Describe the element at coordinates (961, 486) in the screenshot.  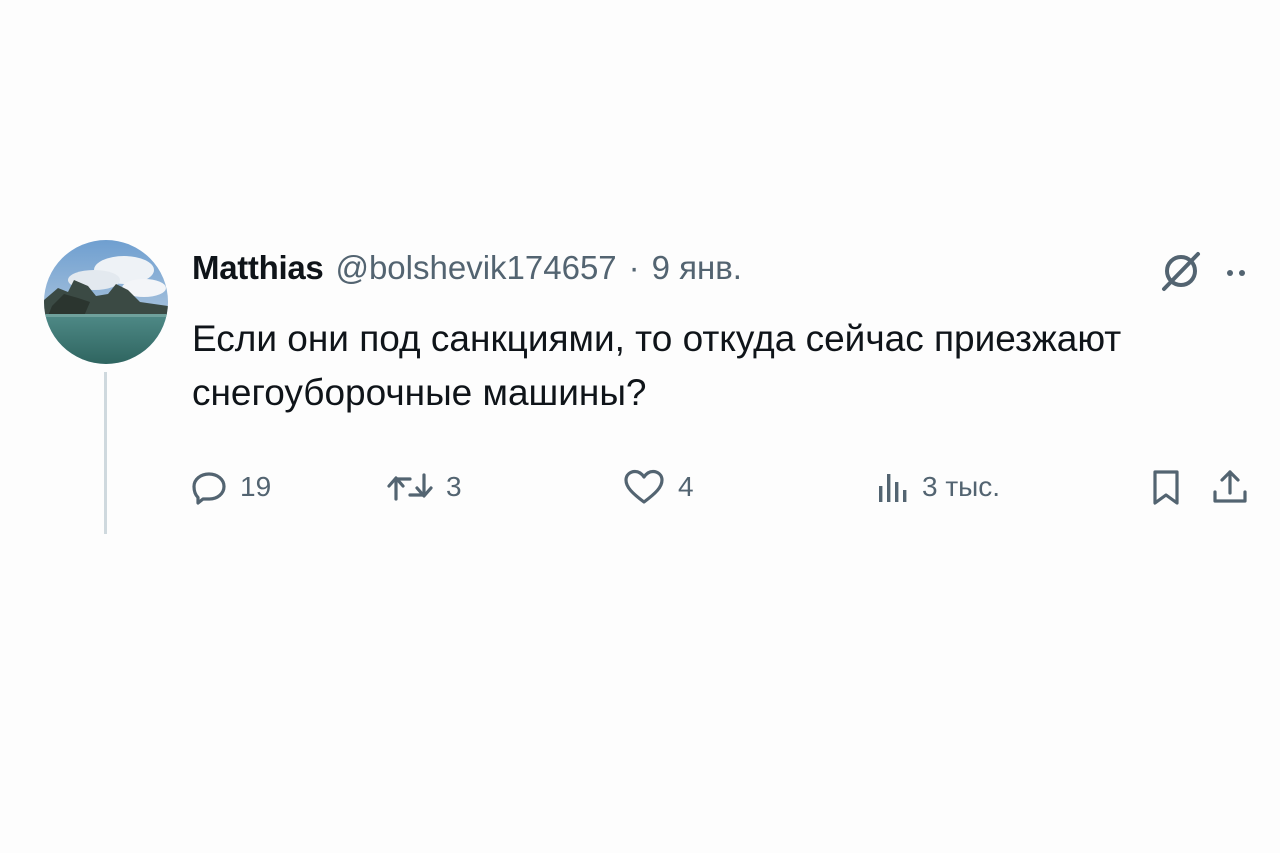
I see `views-count: 3 тыс.` at that location.